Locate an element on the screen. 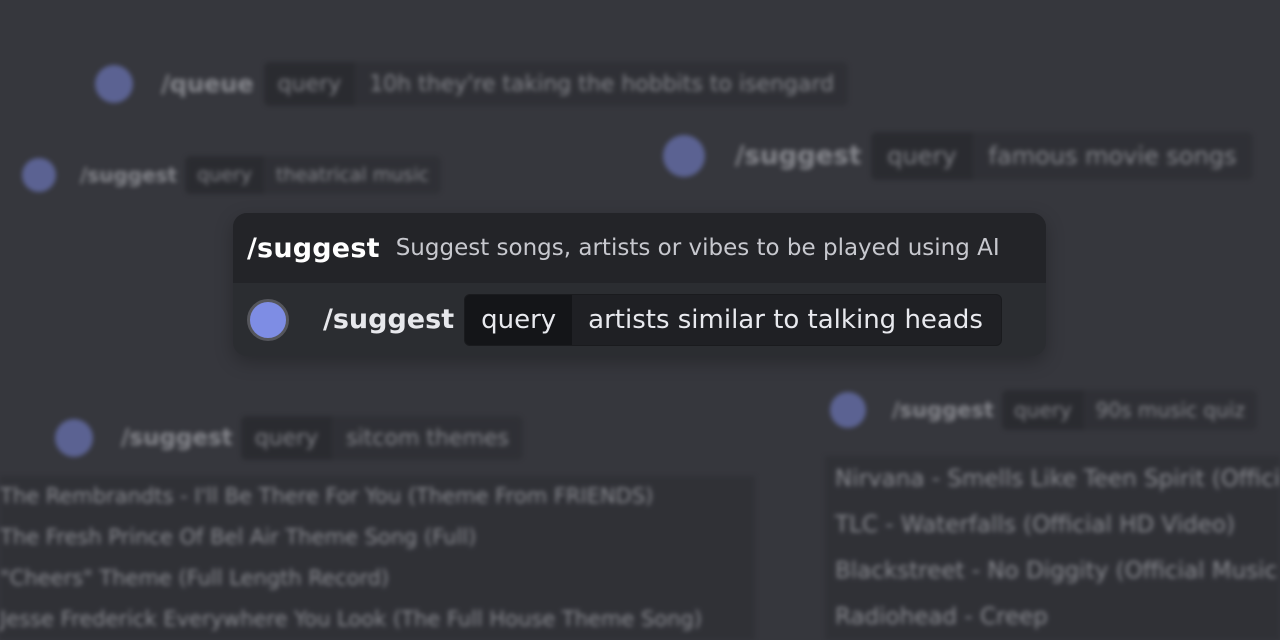  bg-command-suggest-theatrical: /suggest query theatrical music is located at coordinates (231, 175).